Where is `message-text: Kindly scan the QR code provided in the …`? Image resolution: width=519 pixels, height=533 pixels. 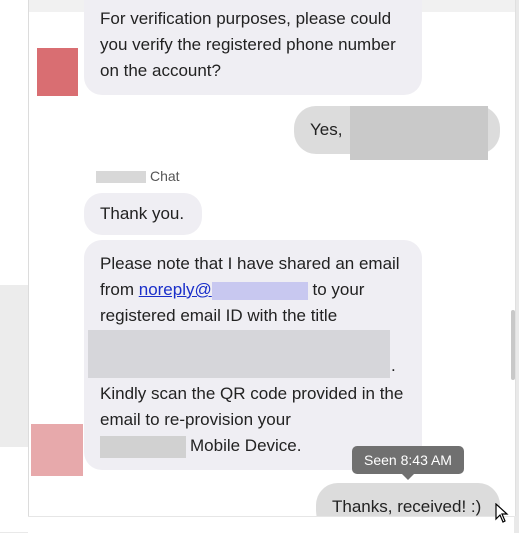
message-text: Kindly scan the QR code provided in the … is located at coordinates (252, 406).